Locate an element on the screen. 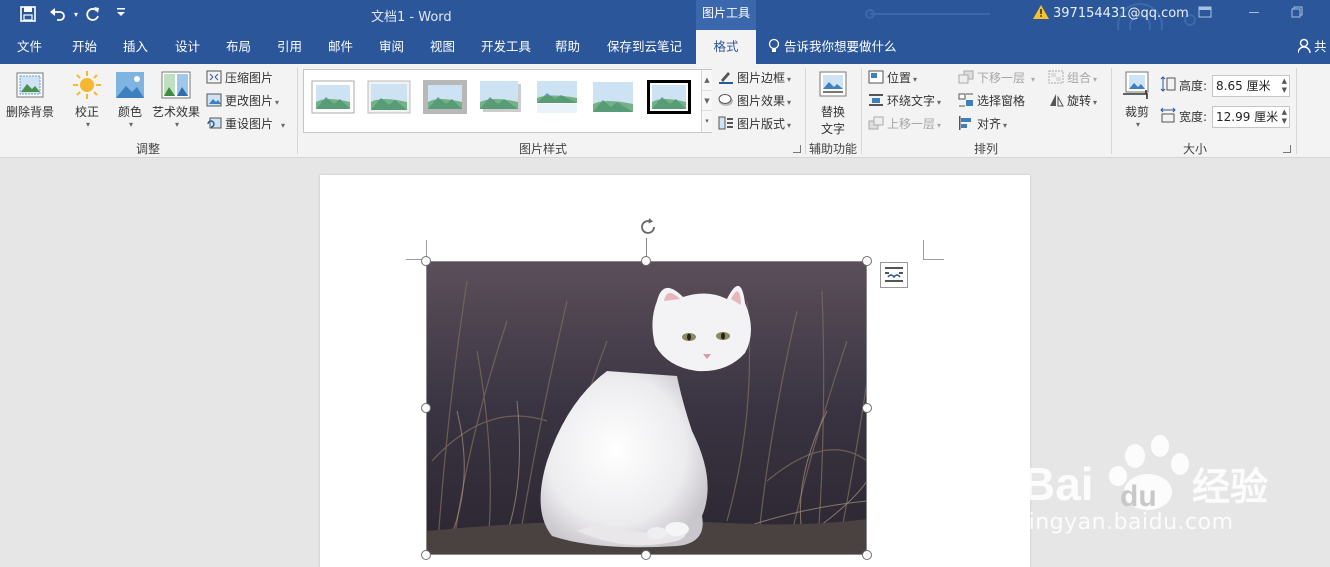 The width and height of the screenshot is (1330, 567). position-button: 位置 ▾ is located at coordinates (892, 78).